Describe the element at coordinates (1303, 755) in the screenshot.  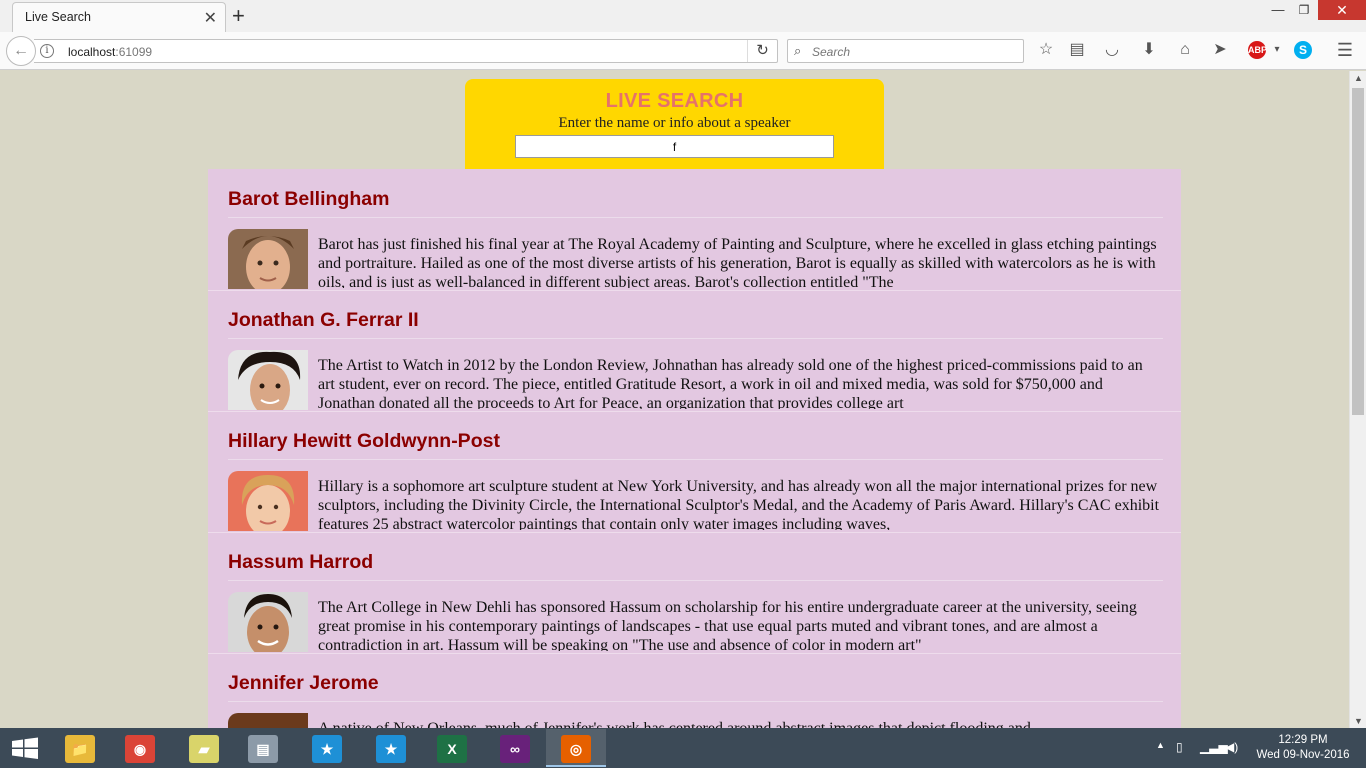
I see `clock-date: Wed 09-Nov-2016` at that location.